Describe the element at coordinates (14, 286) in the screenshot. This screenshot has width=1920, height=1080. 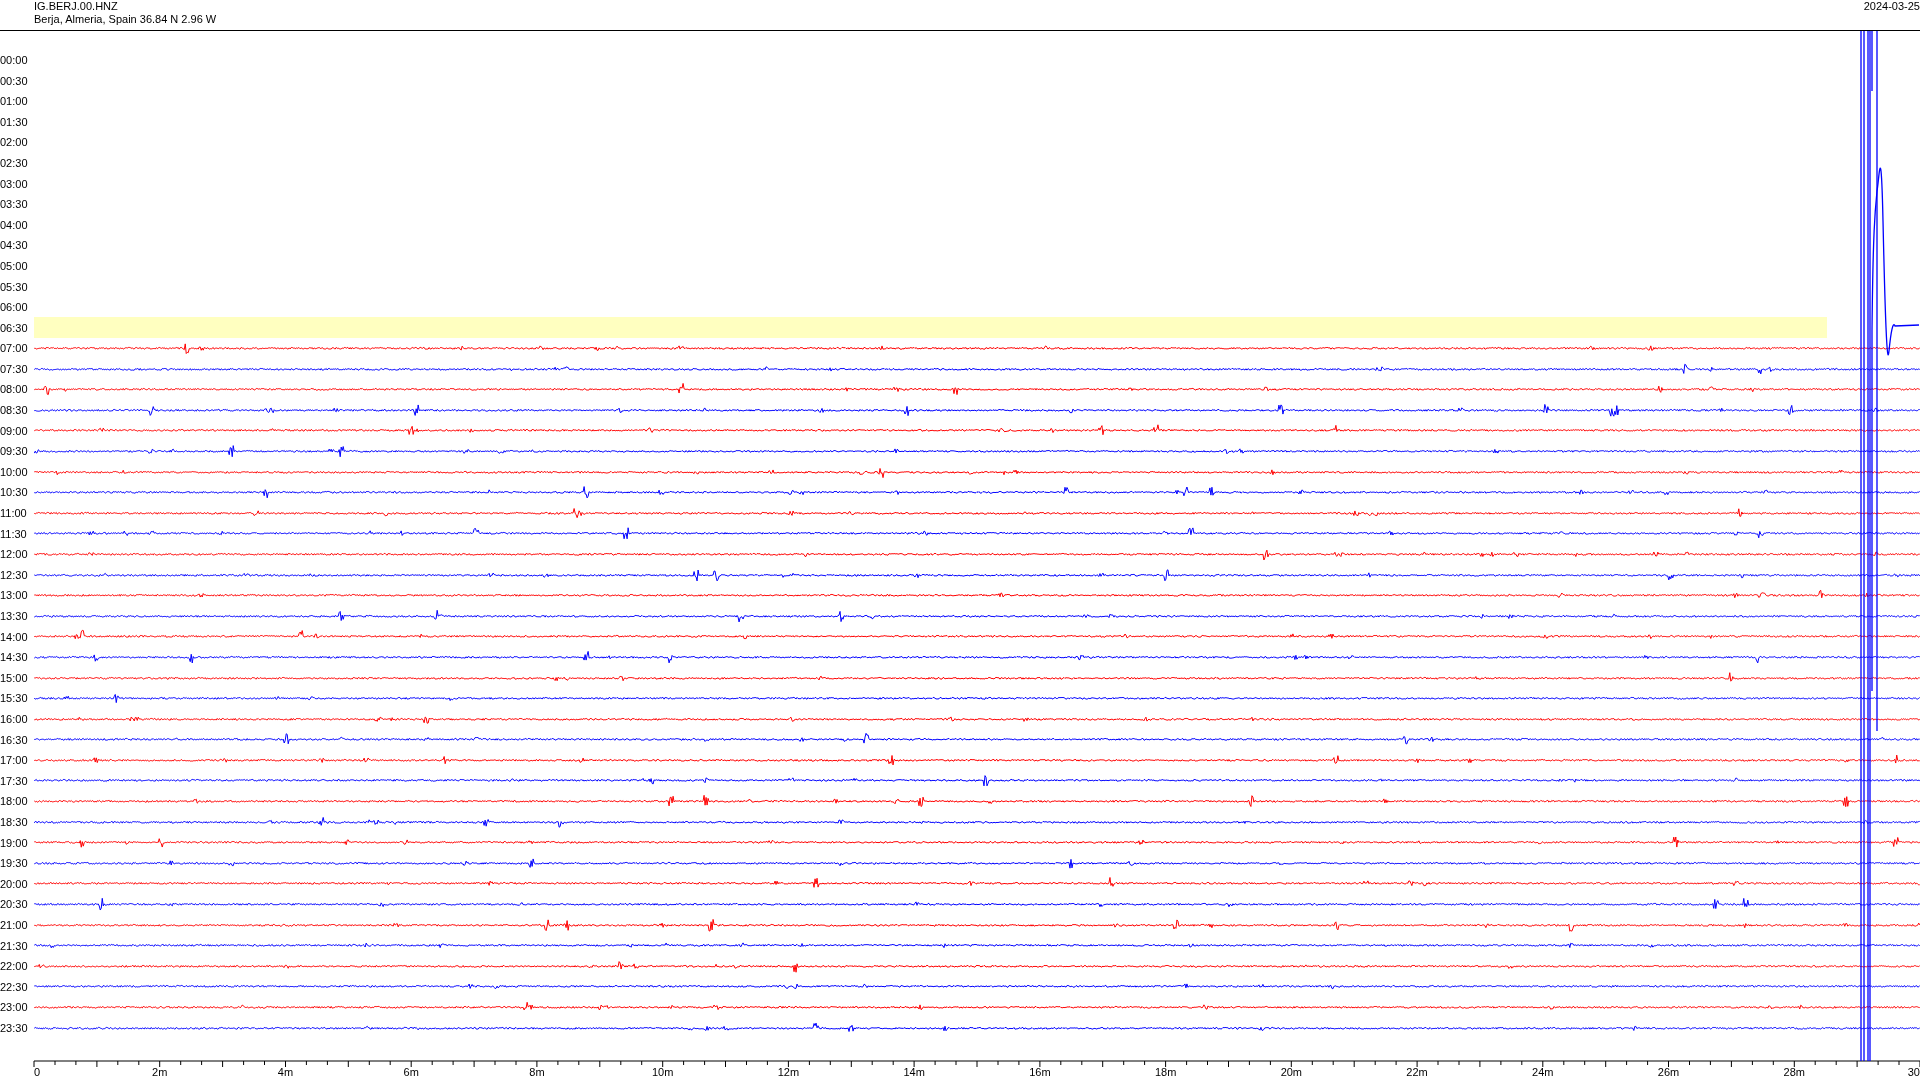
I see `time-label: 05:30` at that location.